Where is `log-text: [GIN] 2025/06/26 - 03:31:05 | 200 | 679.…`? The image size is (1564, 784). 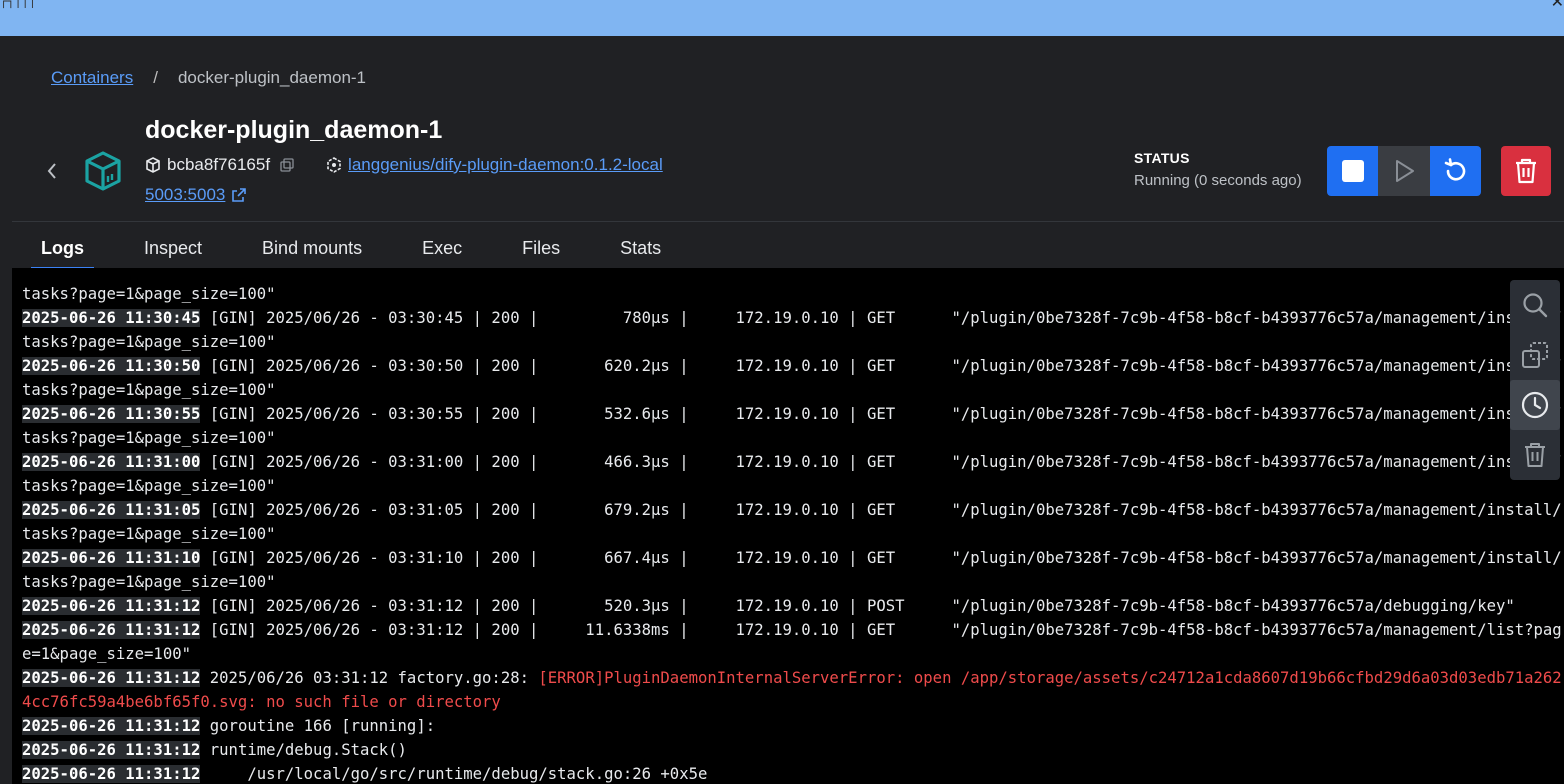
log-text: [GIN] 2025/06/26 - 03:31:05 | 200 | 679.… is located at coordinates (881, 510).